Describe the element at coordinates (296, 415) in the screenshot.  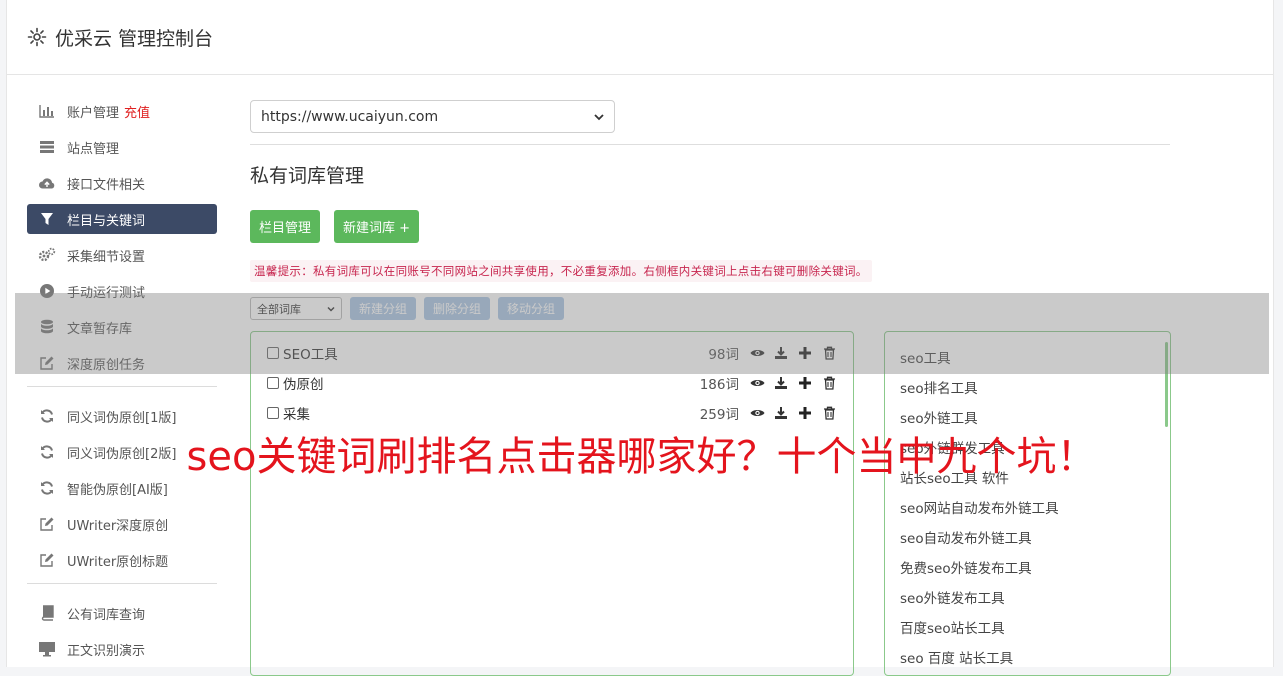
I see `library-name: 采集` at that location.